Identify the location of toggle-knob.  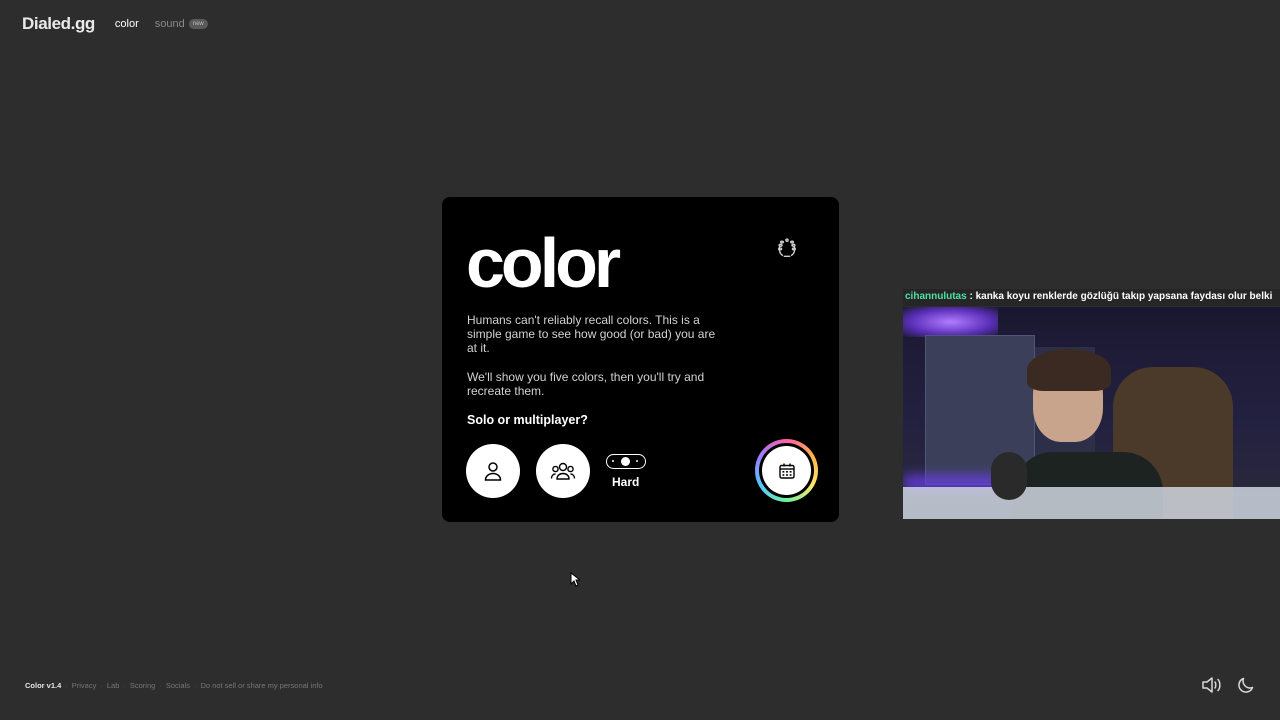
(625, 461).